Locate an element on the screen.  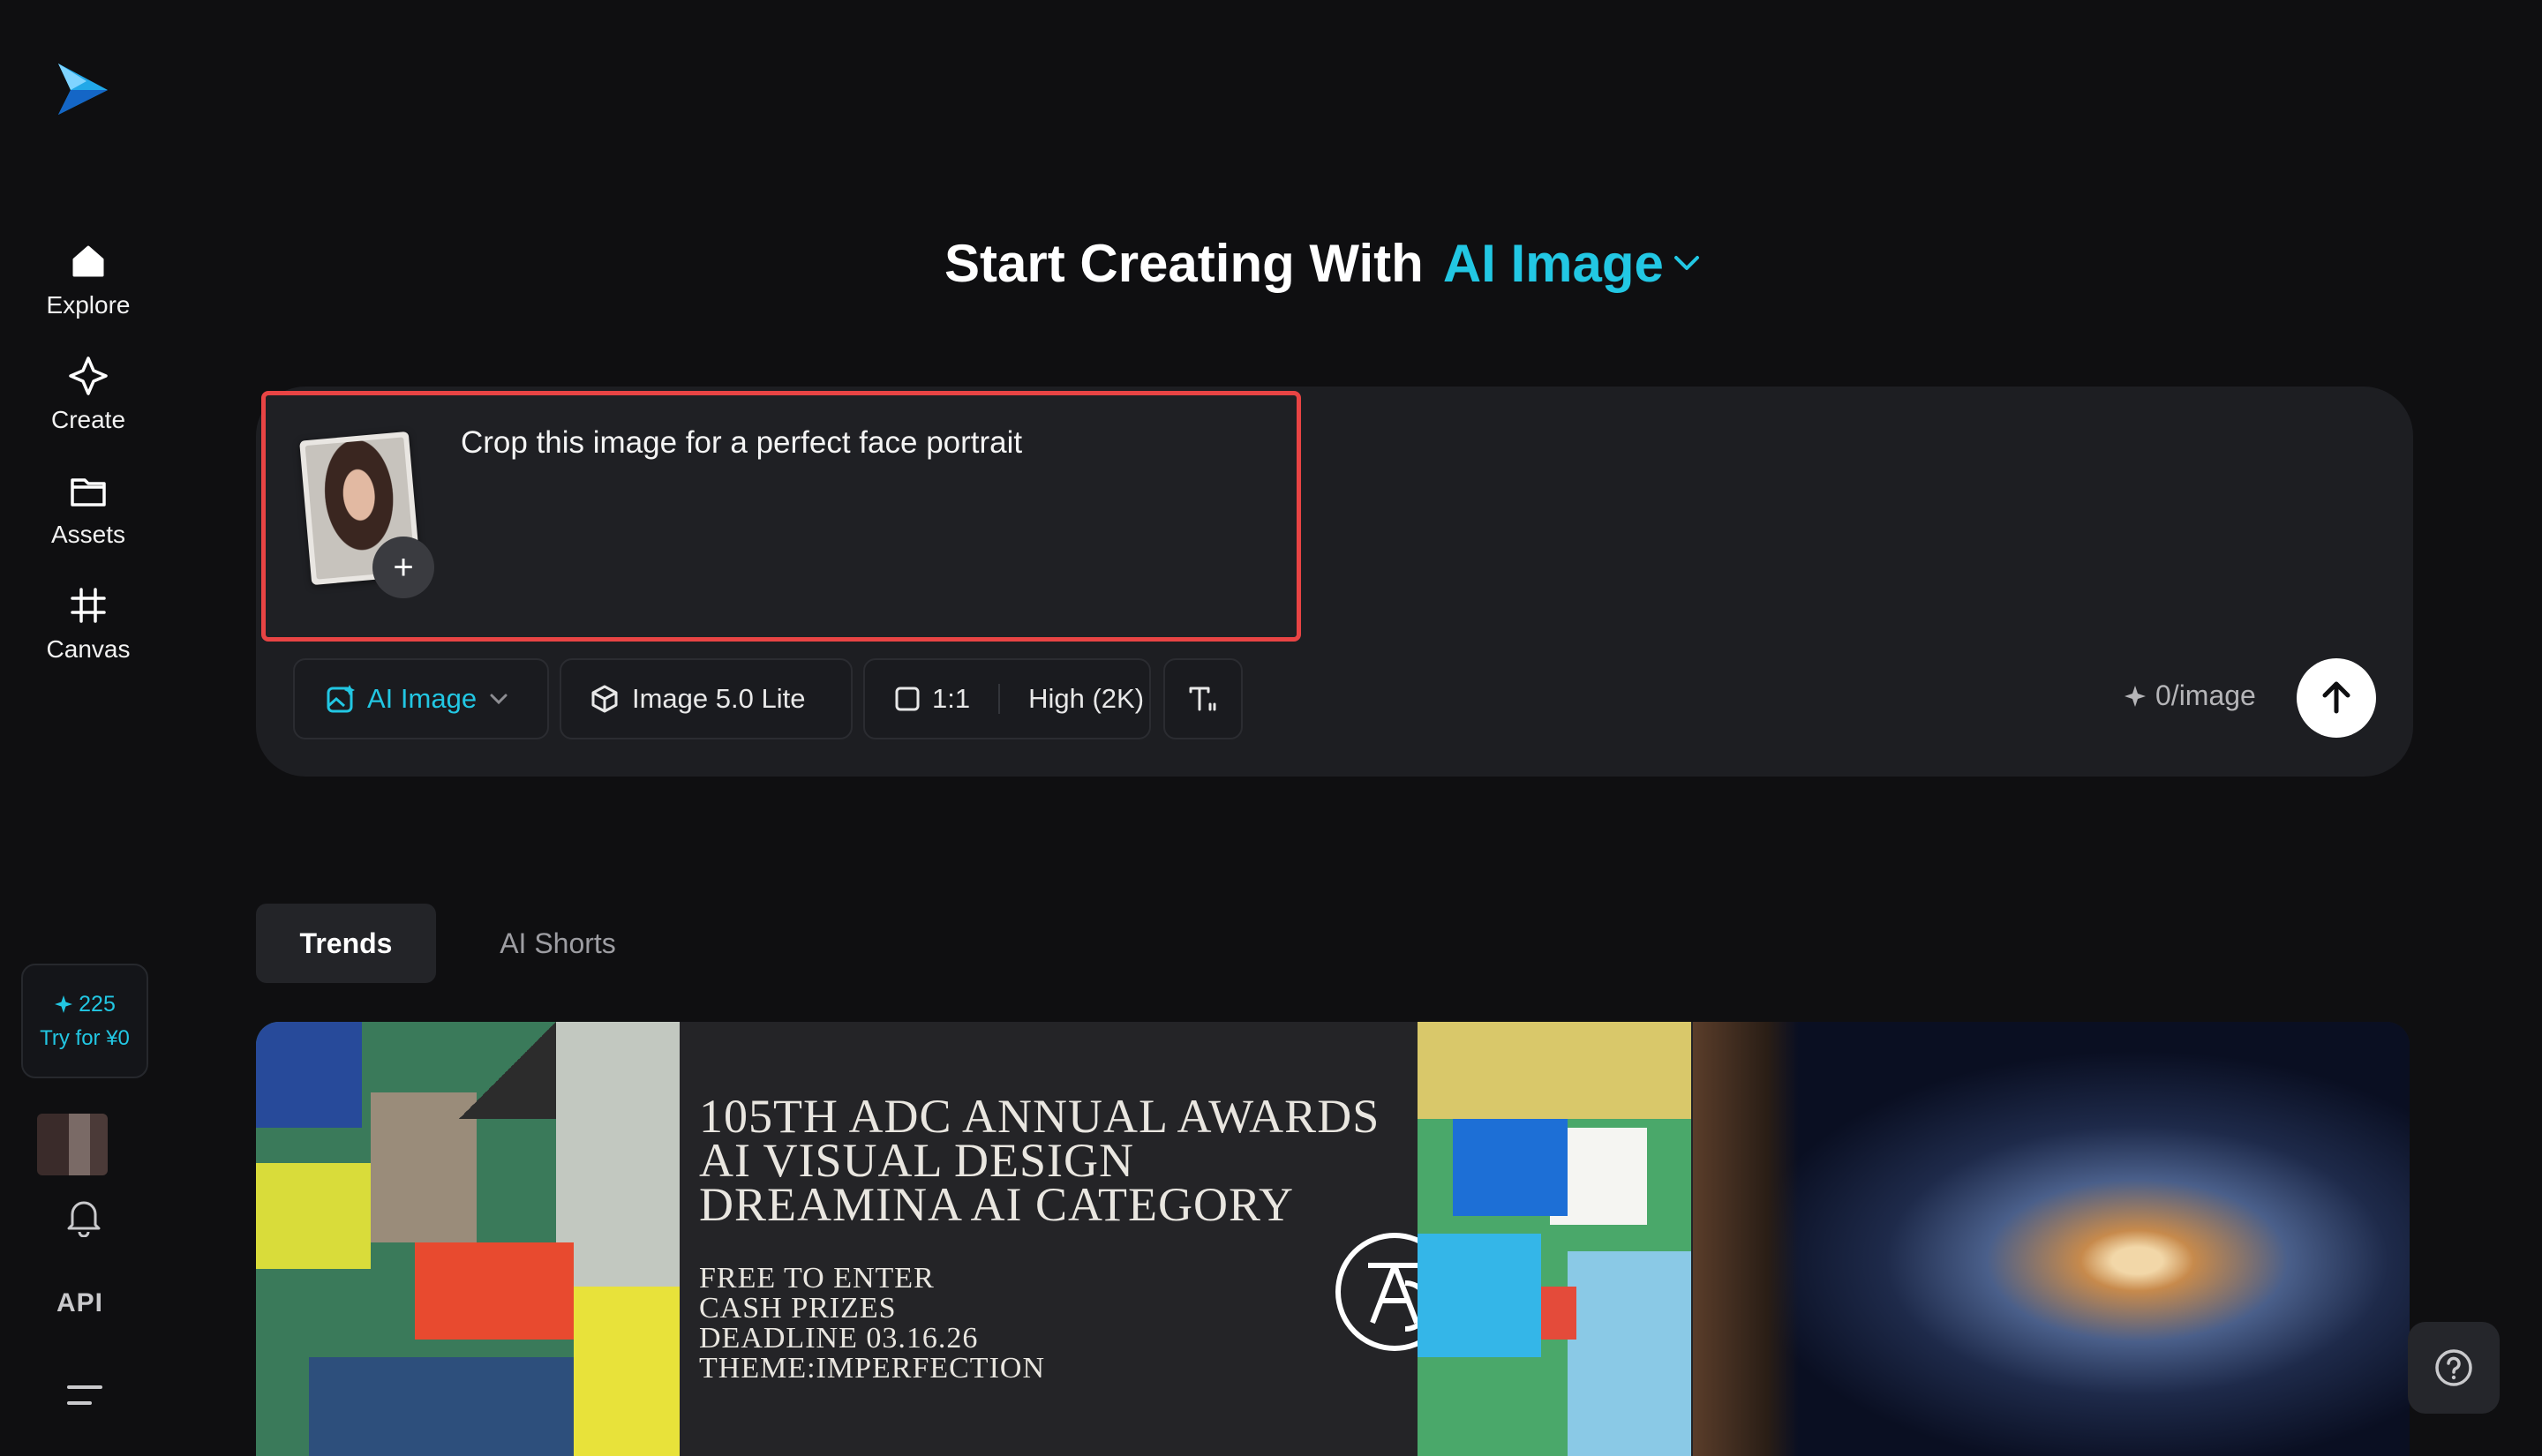
folder-icon is located at coordinates (89, 492).